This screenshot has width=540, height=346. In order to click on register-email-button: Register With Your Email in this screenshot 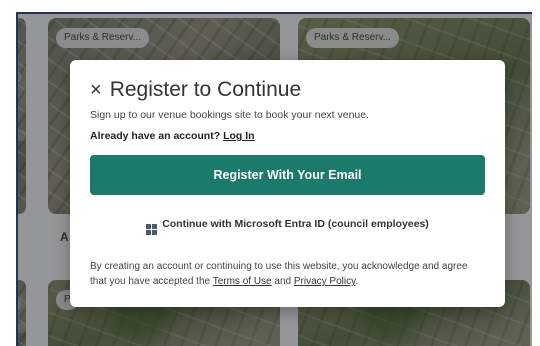, I will do `click(287, 175)`.